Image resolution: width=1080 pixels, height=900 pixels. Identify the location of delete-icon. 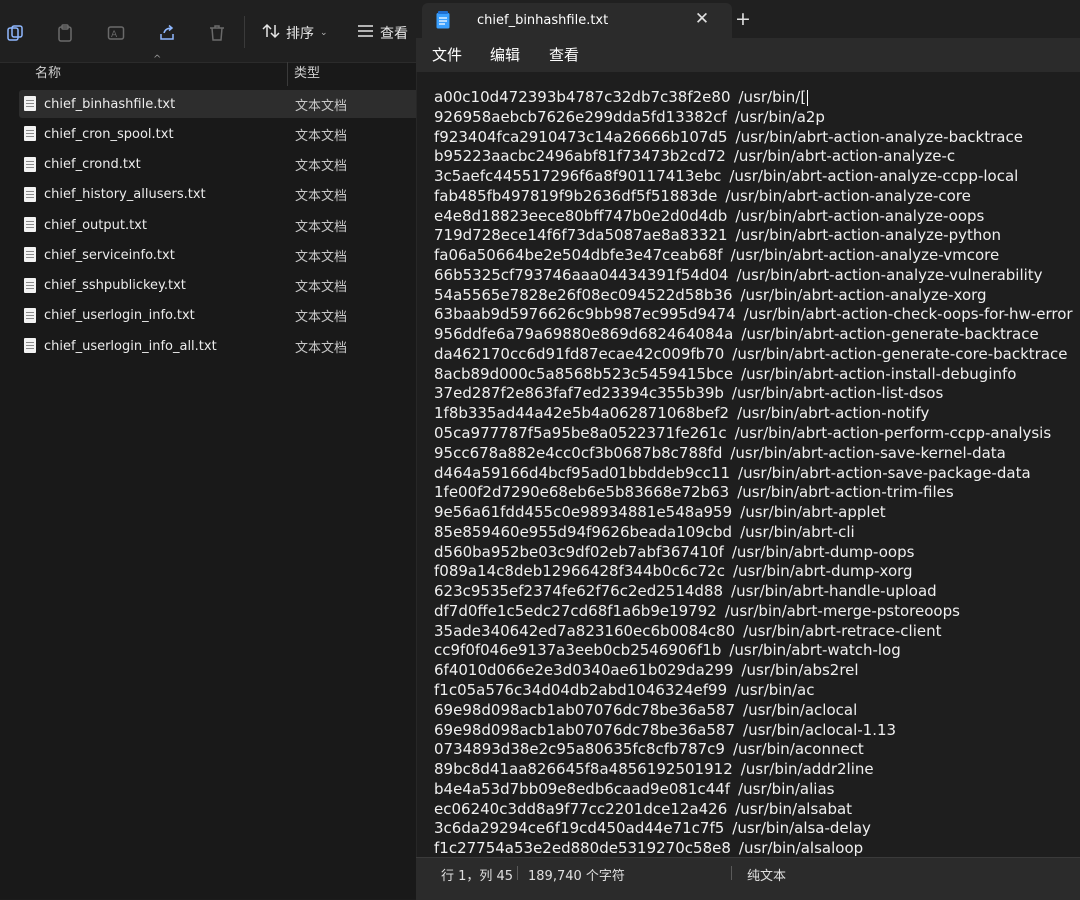
(217, 33).